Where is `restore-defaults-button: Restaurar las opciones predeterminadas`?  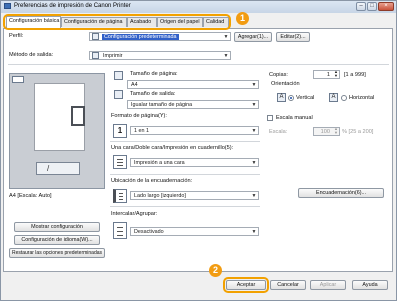 restore-defaults-button: Restaurar las opciones predeterminadas is located at coordinates (57, 253).